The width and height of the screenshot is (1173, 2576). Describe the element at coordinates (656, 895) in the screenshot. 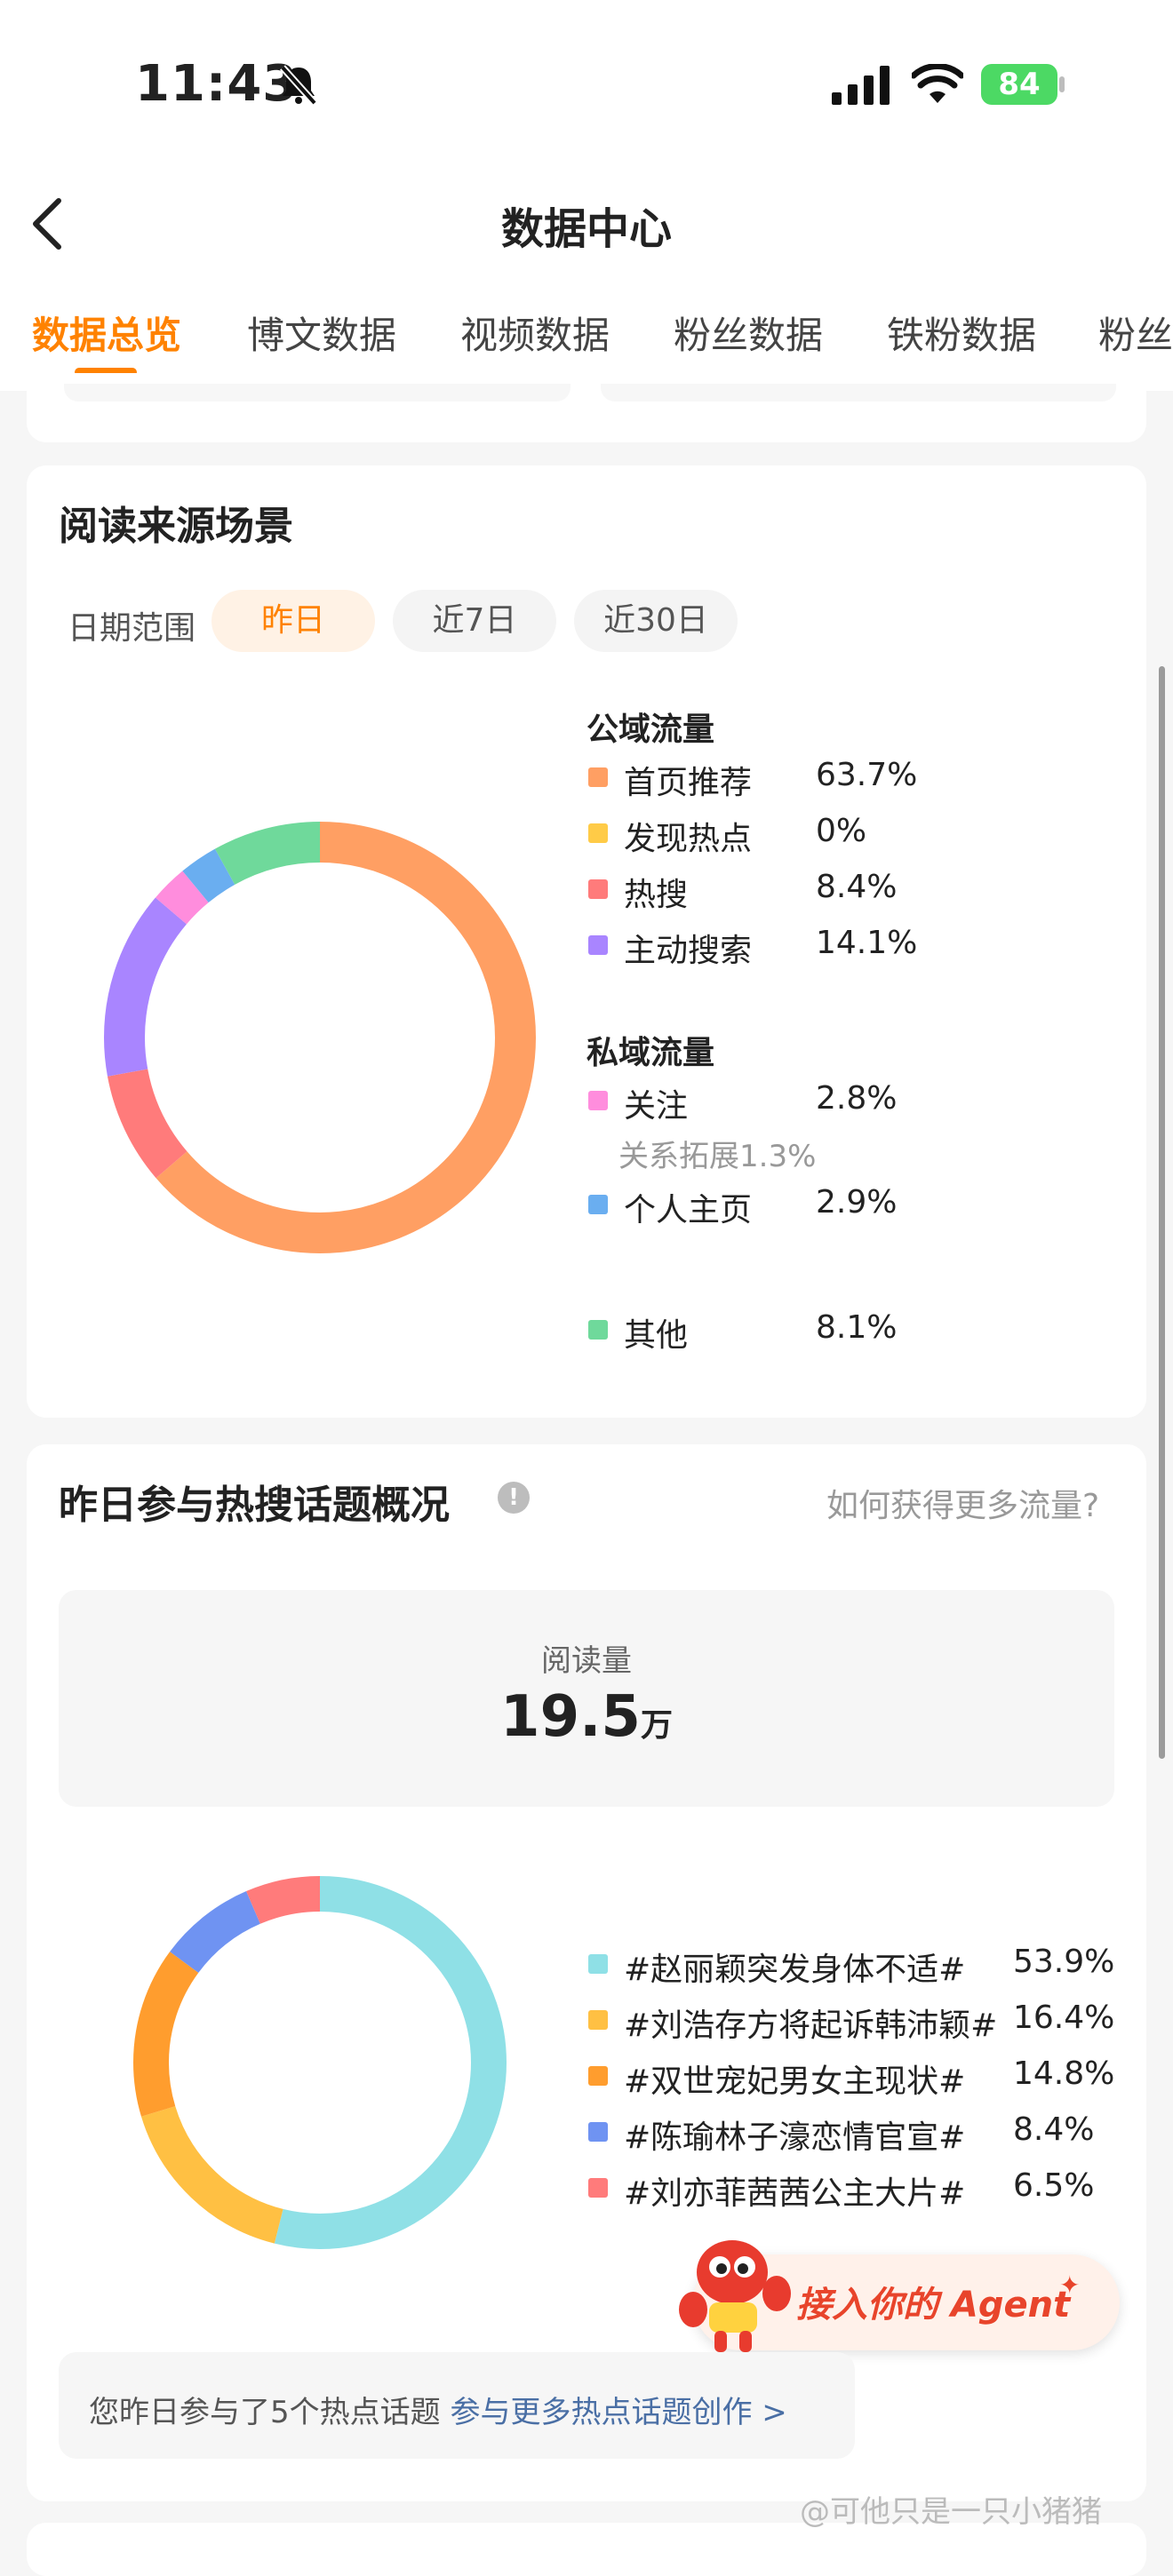

I see `legend-label-hot-search: 热搜` at that location.